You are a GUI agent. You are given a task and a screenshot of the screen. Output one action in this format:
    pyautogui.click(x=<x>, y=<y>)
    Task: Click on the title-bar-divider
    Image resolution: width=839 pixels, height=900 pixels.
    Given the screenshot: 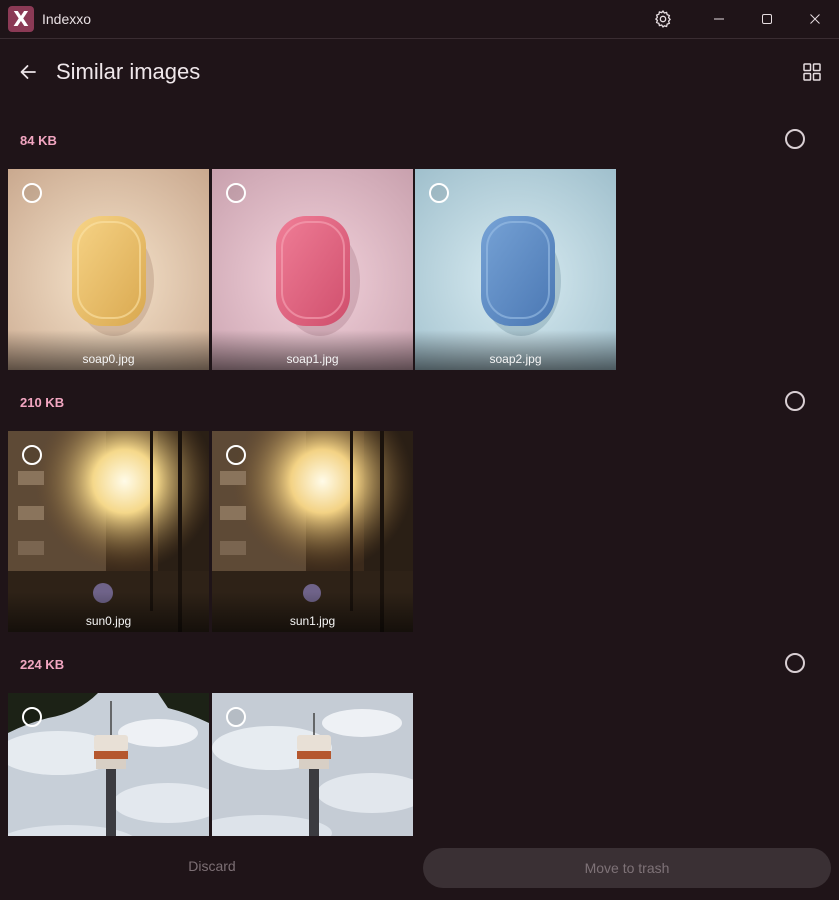 What is the action you would take?
    pyautogui.click(x=419, y=38)
    